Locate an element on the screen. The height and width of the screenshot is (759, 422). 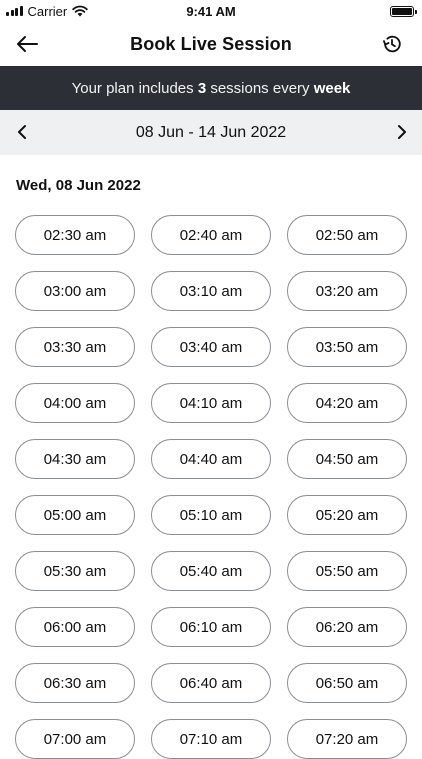
time-slot-button: 06:30 am is located at coordinates (75, 683).